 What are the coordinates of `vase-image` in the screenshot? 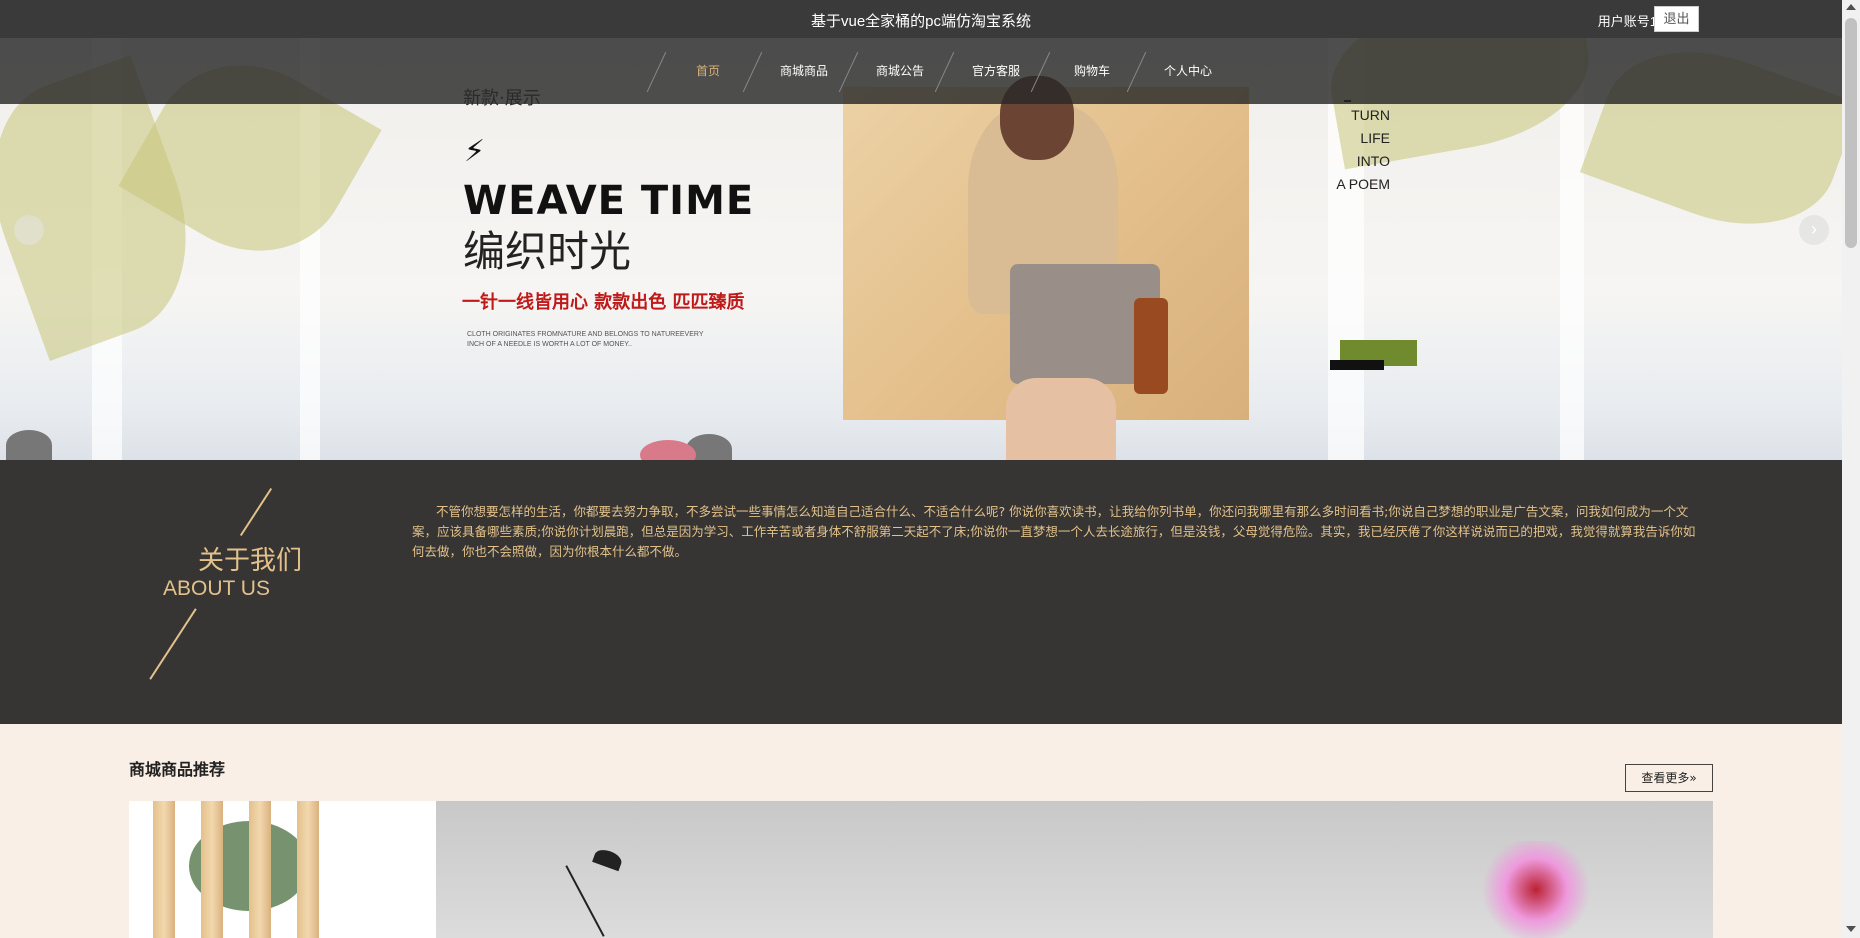 It's located at (1536, 889).